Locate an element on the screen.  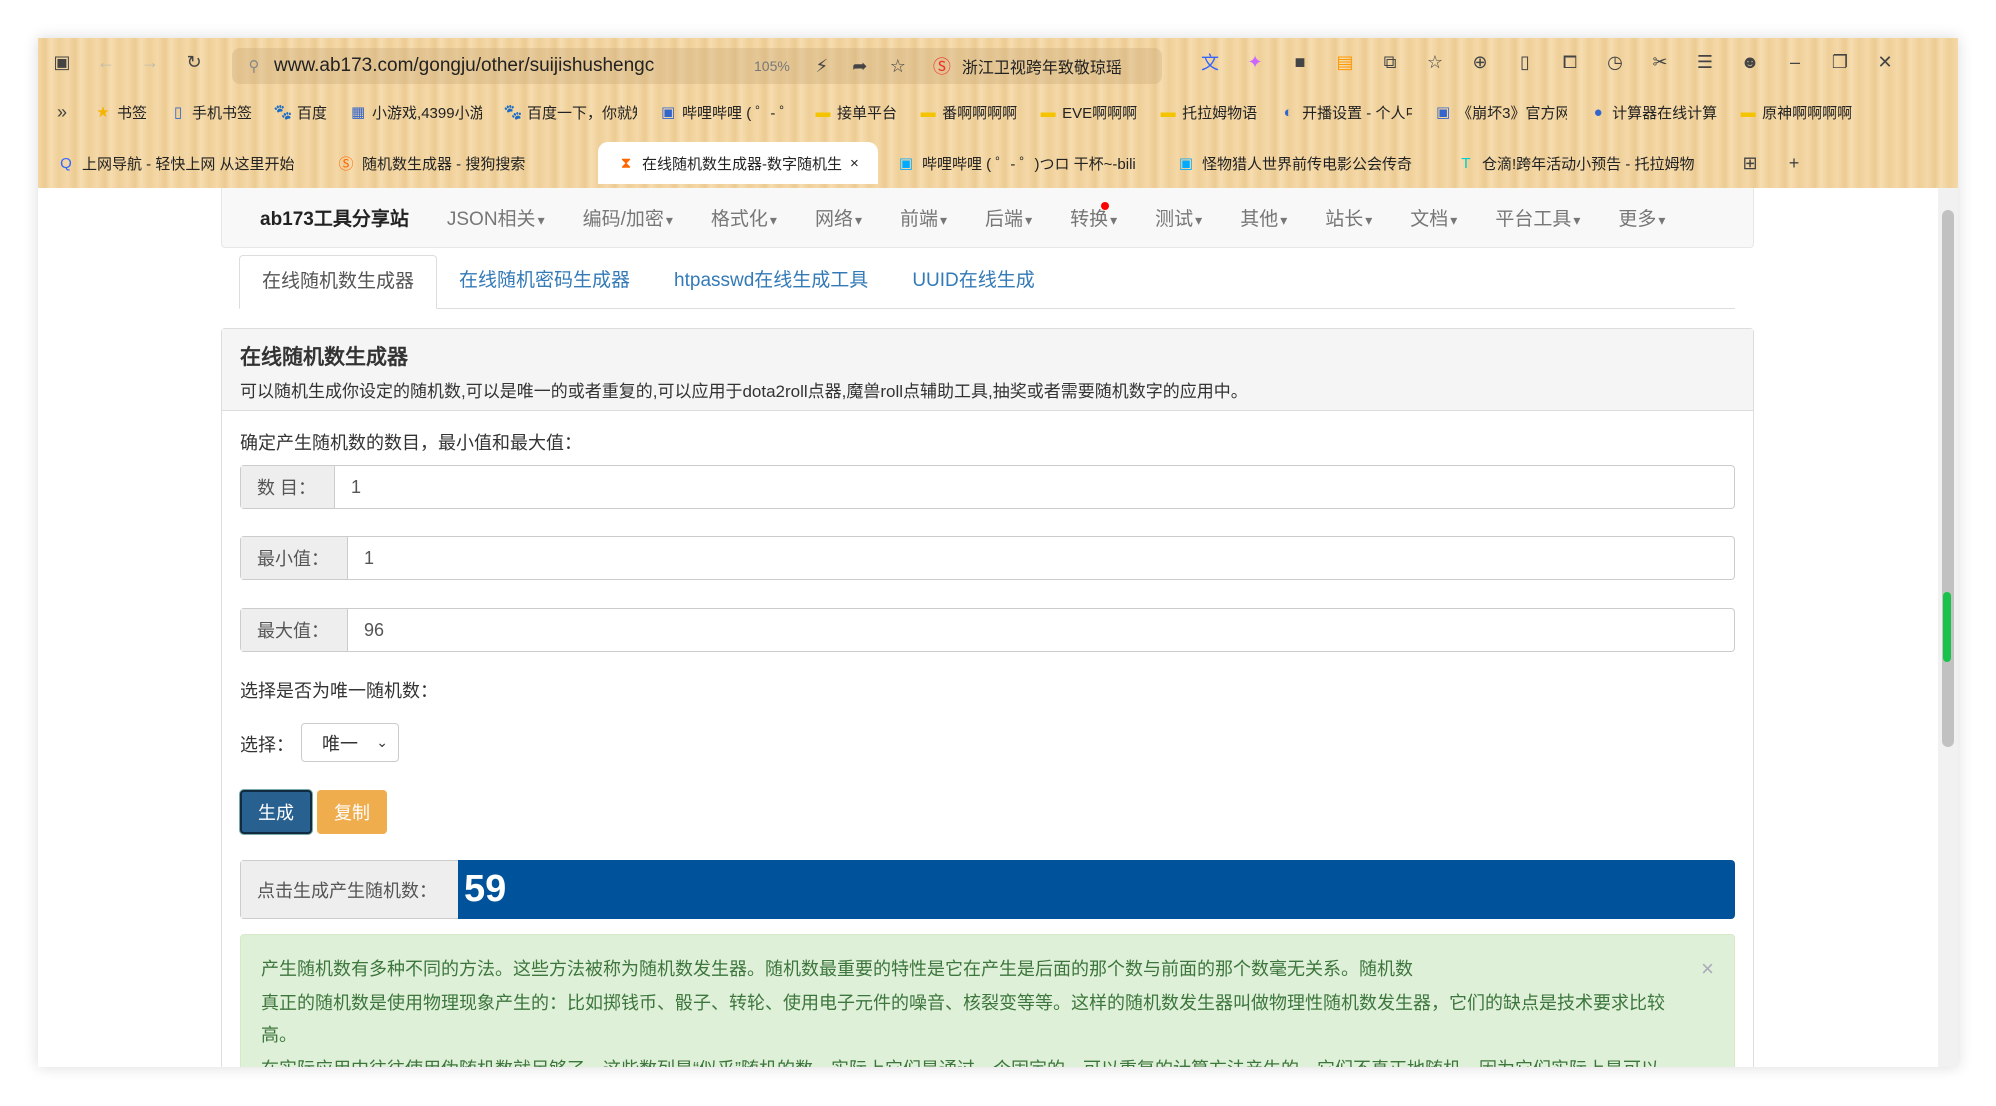
browser-tab: Q 上网导航 - 轻快上网 从这里开始 is located at coordinates (178, 163).